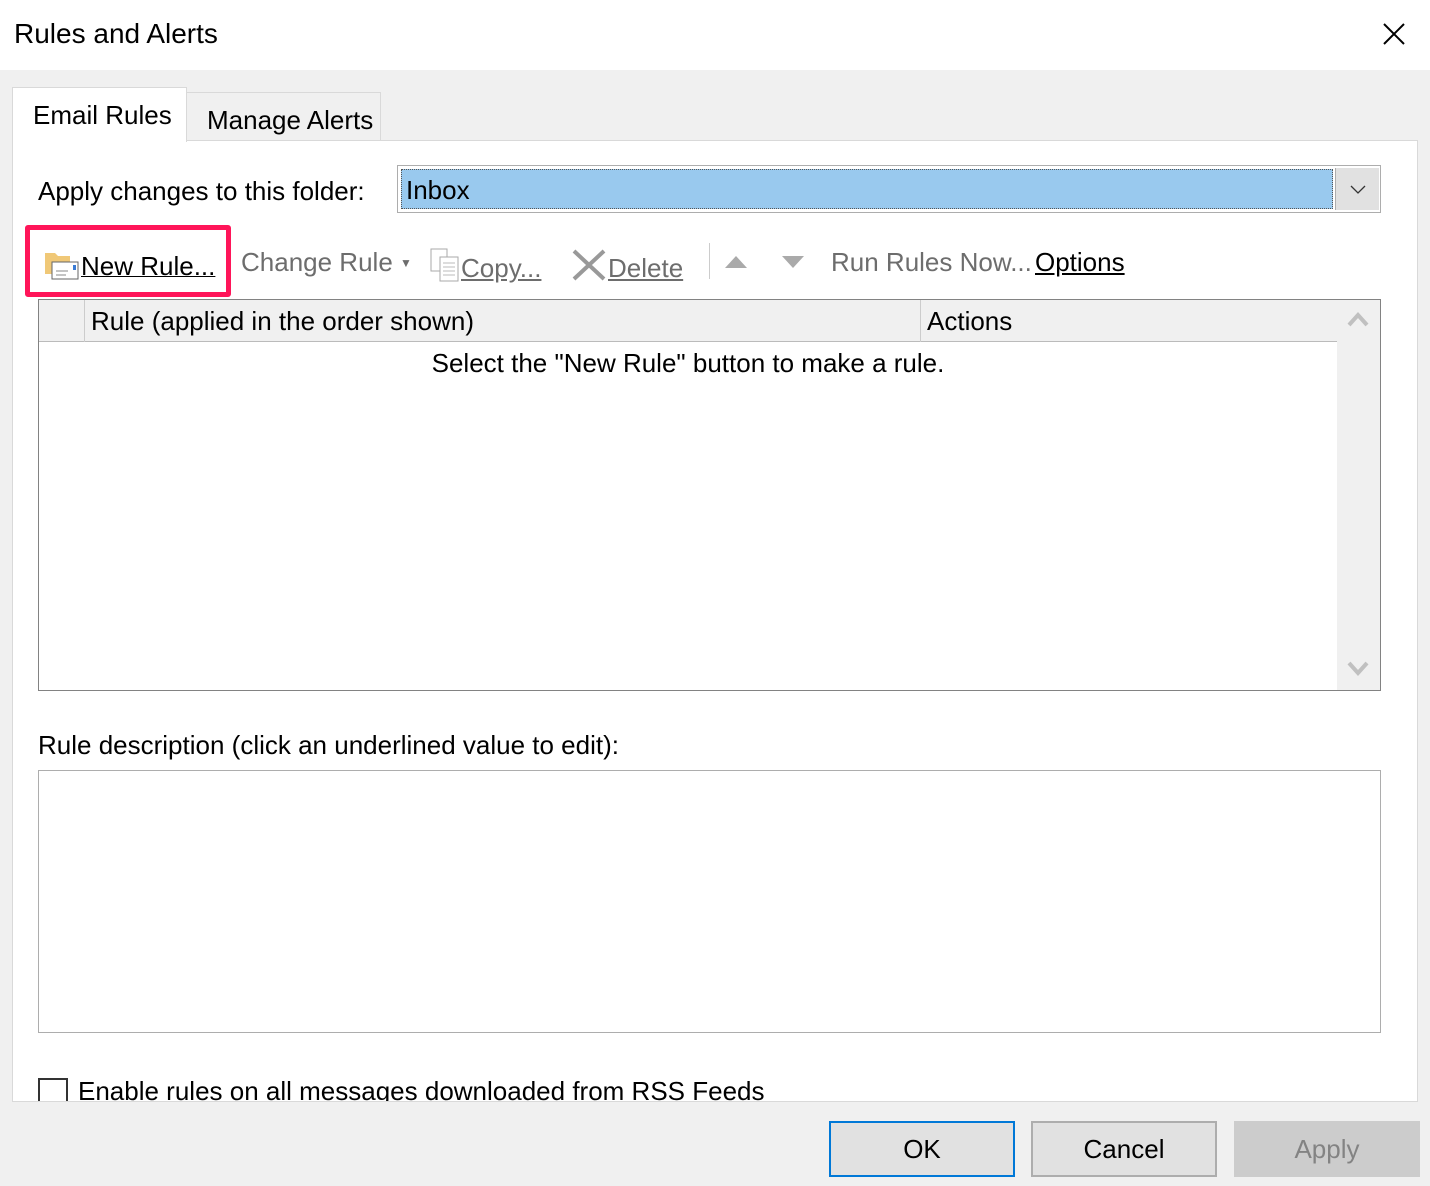 This screenshot has width=1430, height=1186. Describe the element at coordinates (867, 189) in the screenshot. I see `folder-value: Inbox` at that location.